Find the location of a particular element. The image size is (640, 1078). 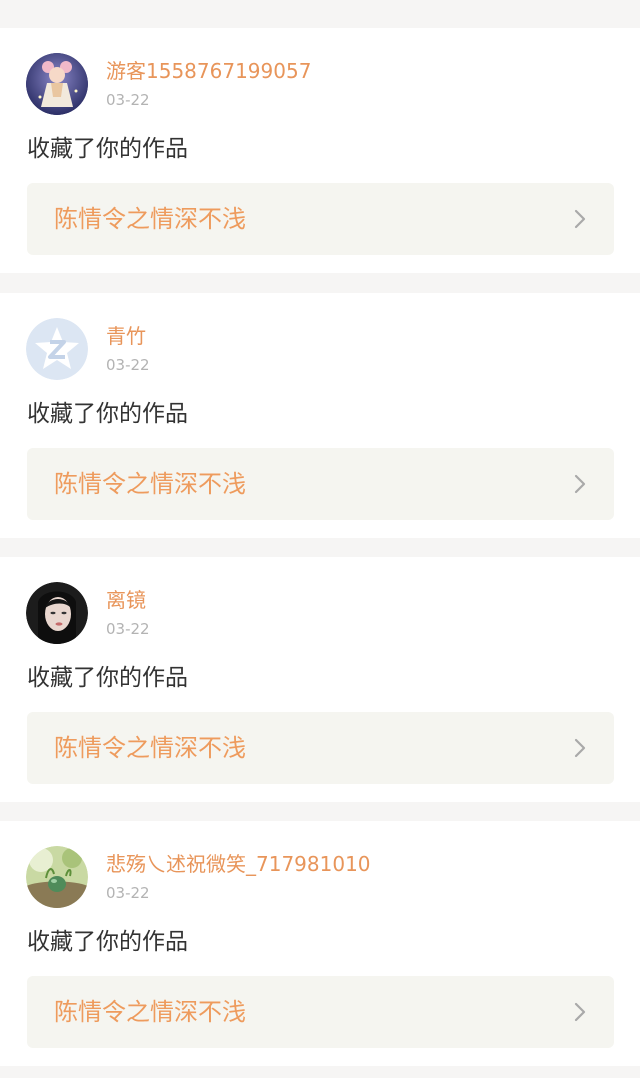

default-z-avatar-icon is located at coordinates (57, 349).